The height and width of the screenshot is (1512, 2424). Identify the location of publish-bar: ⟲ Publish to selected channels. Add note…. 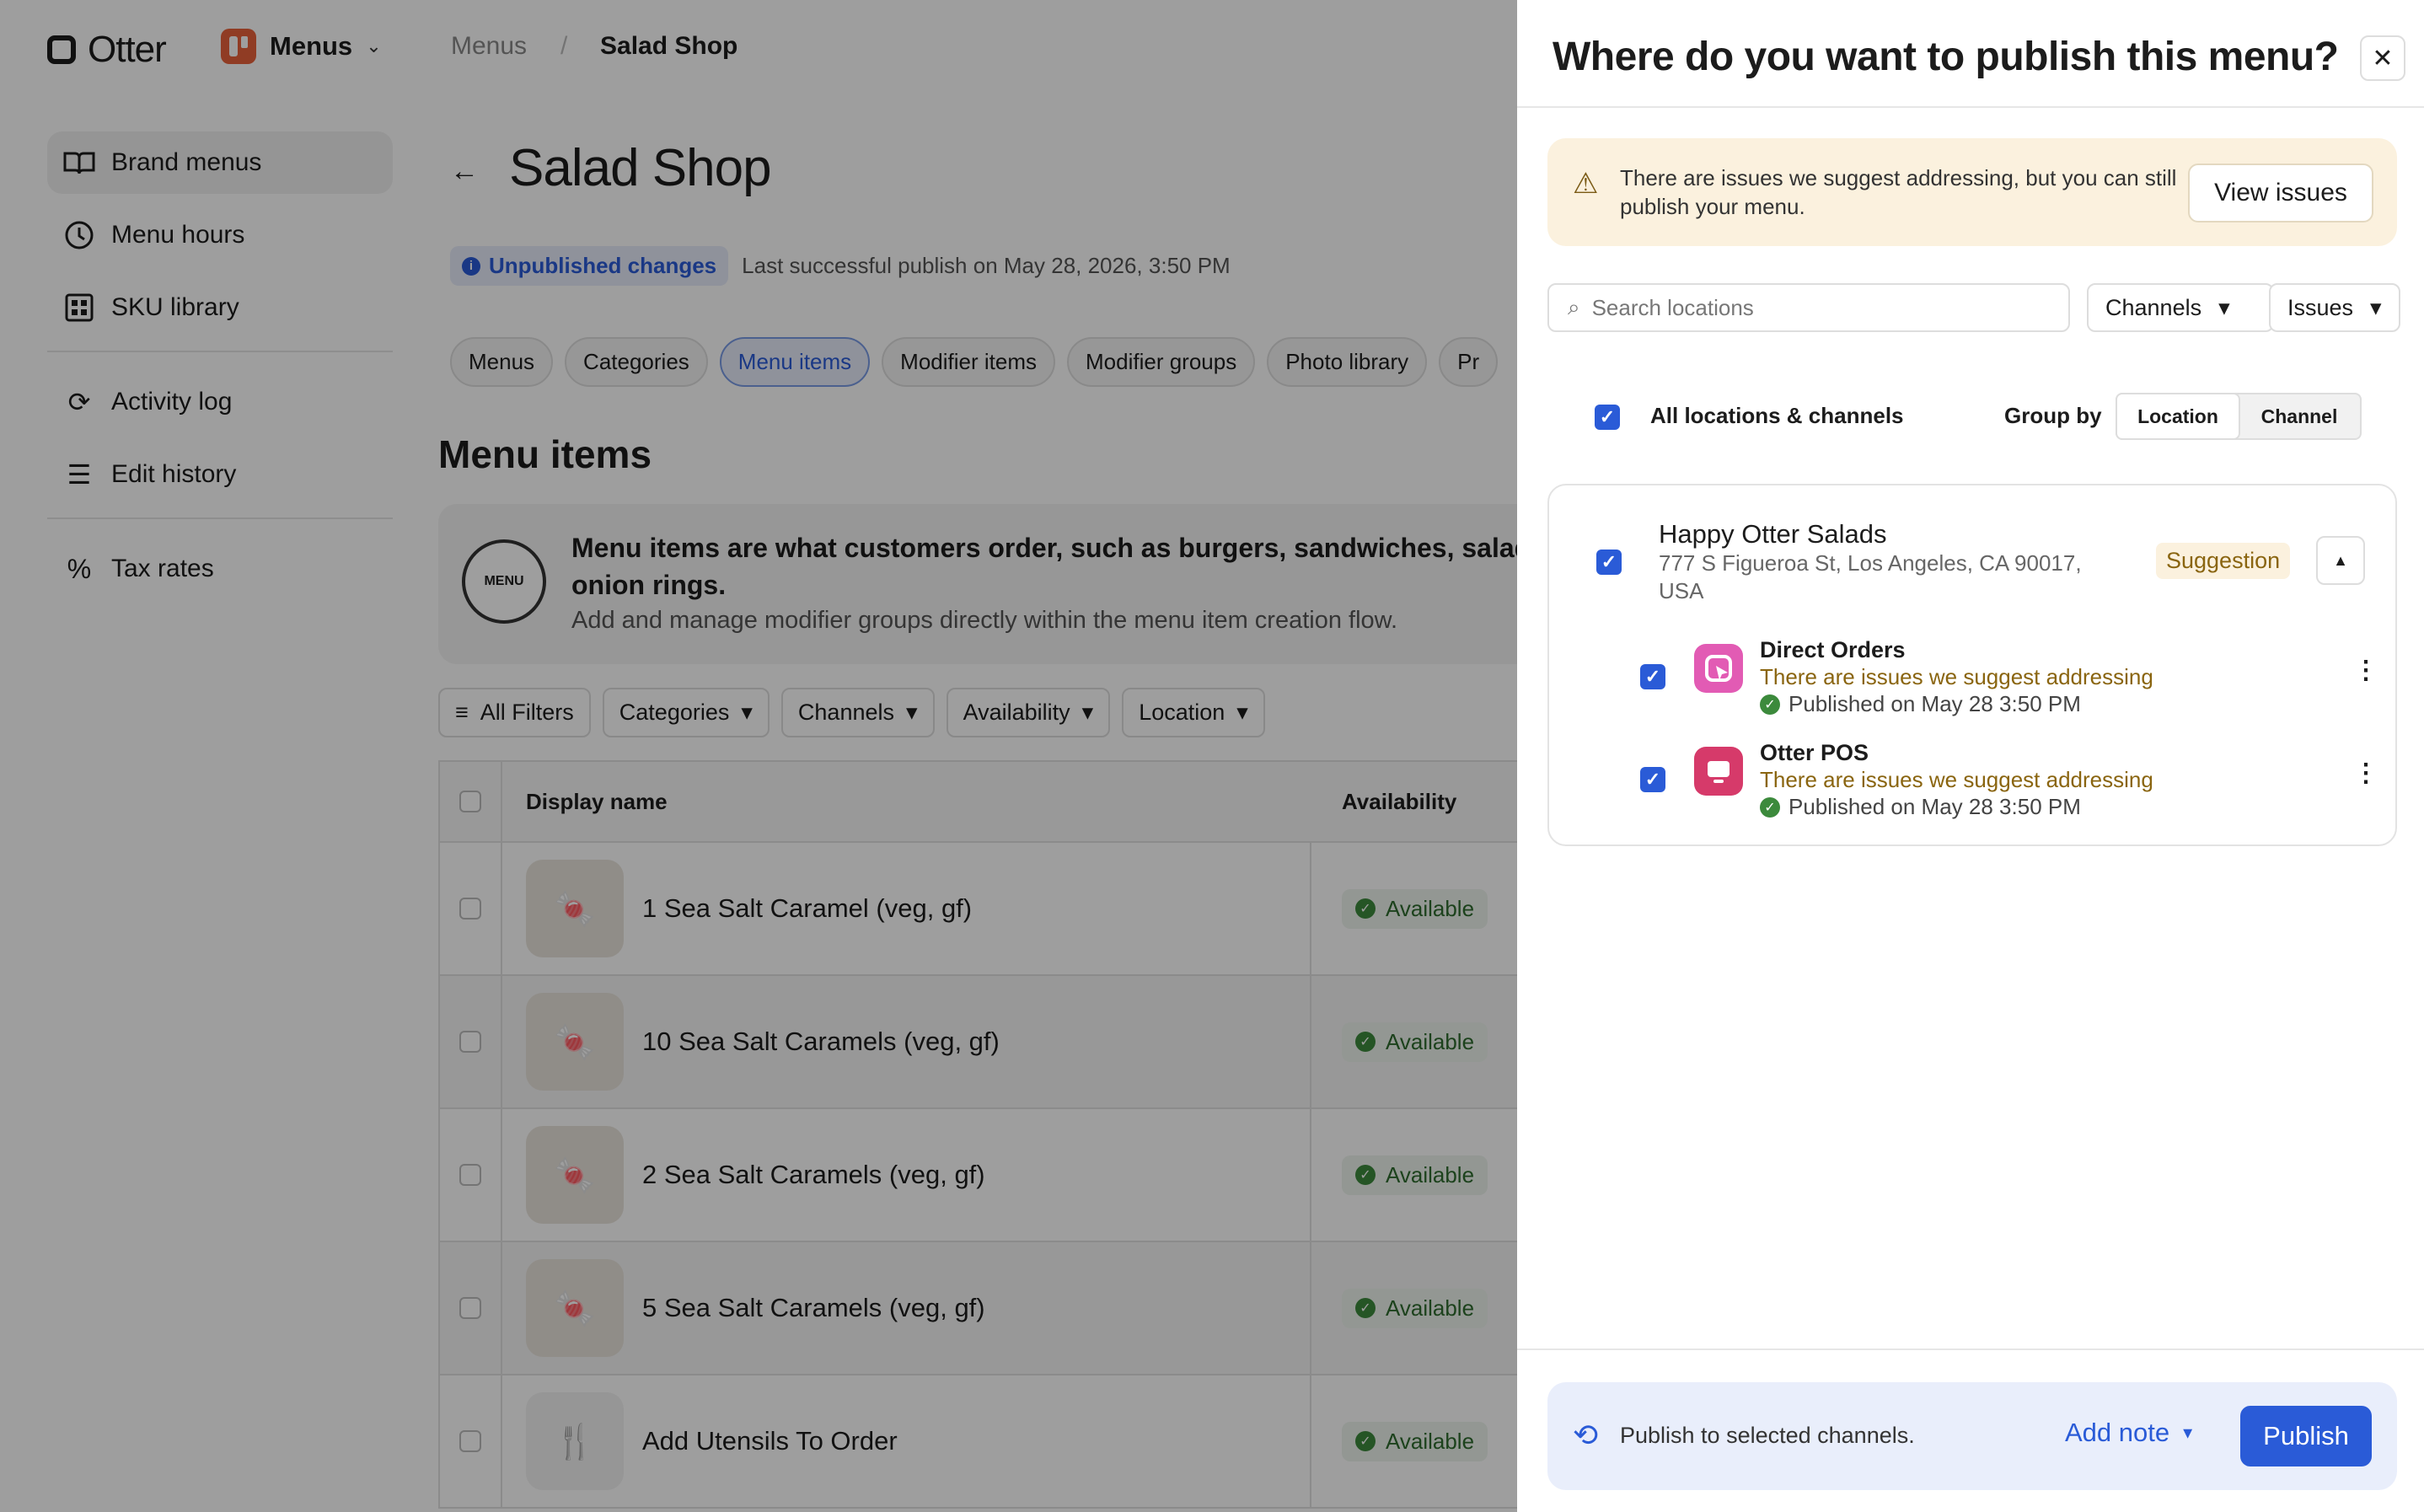
(1972, 1436).